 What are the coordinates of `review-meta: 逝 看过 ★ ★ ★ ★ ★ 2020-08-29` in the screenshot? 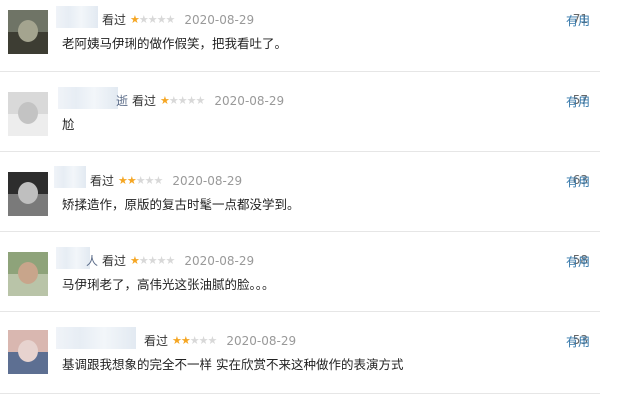 It's located at (200, 100).